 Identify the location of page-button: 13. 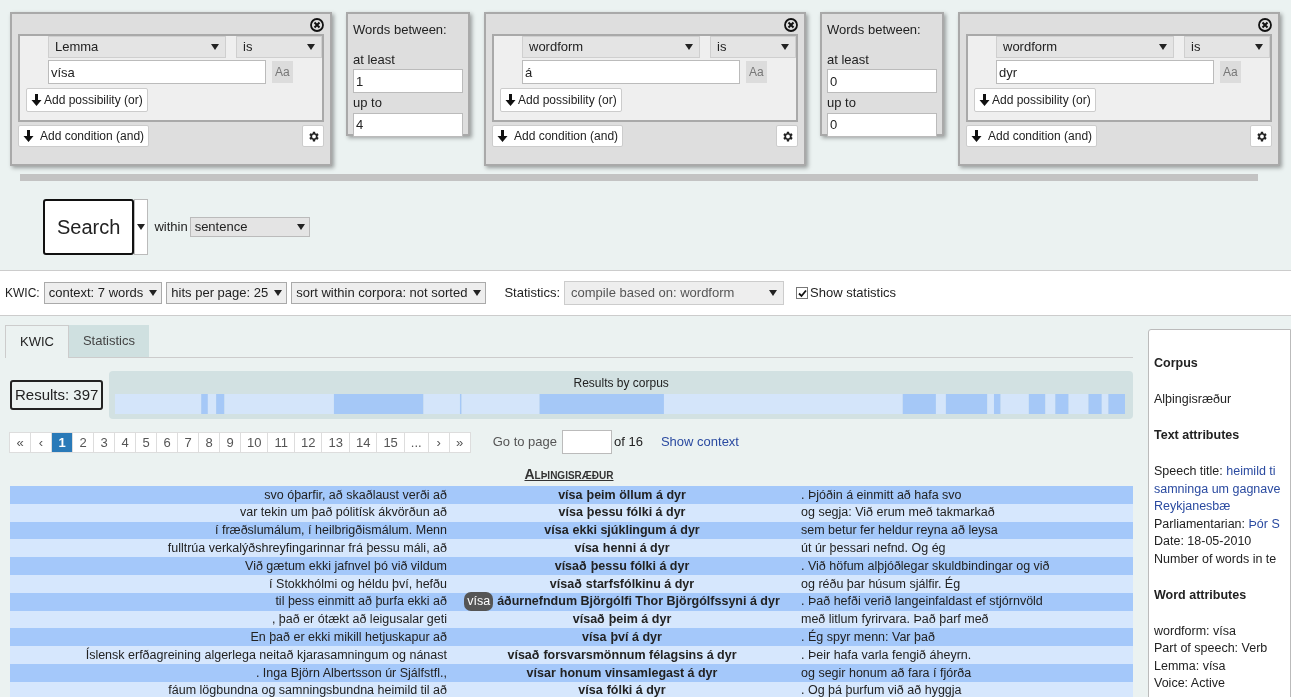
(335, 442).